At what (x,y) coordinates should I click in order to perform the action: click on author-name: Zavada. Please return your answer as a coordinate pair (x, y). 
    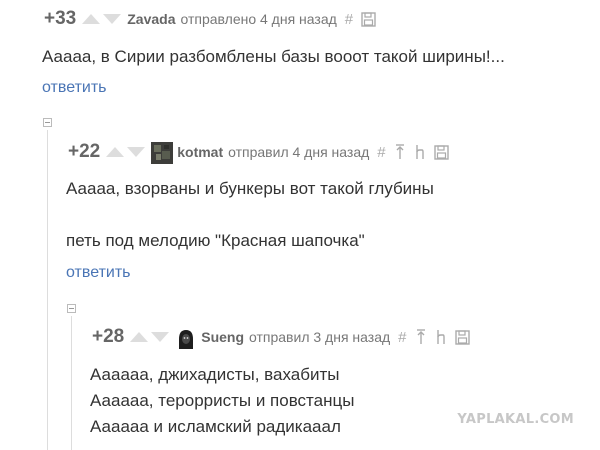
    Looking at the image, I should click on (151, 19).